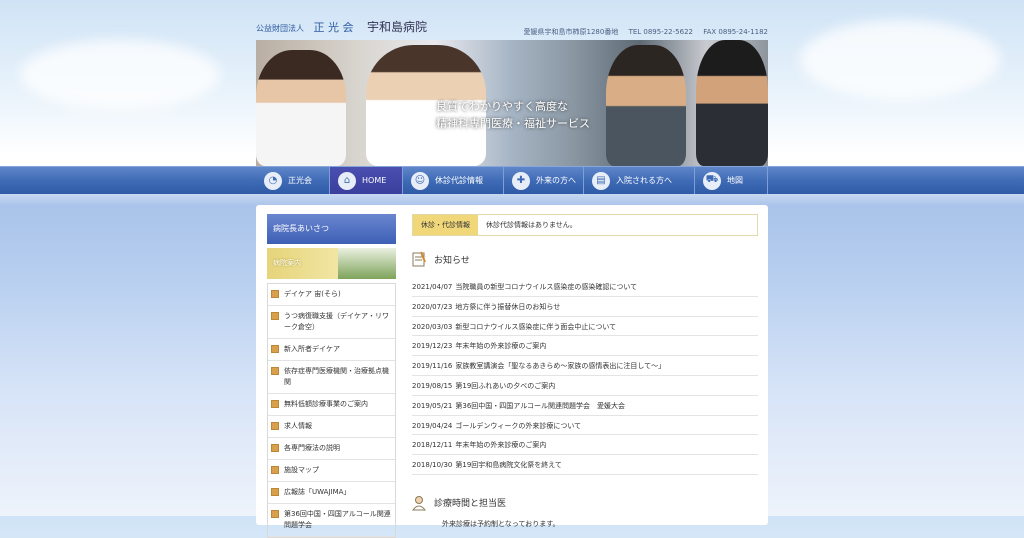 This screenshot has width=1024, height=538. Describe the element at coordinates (585, 503) in the screenshot. I see `schedule-heading: 診療時間と担当医` at that location.